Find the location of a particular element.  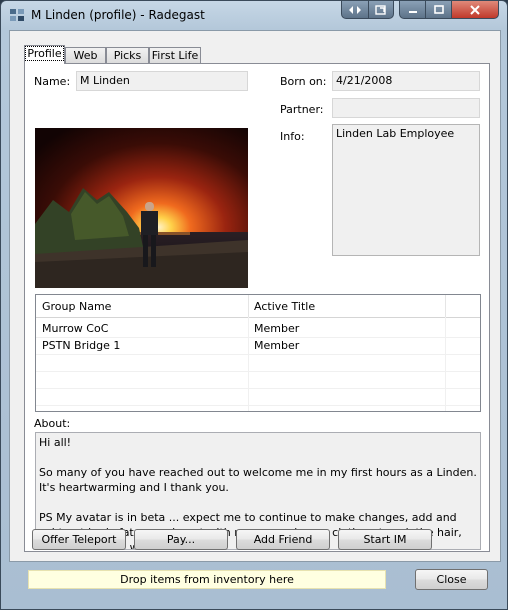

maximize-icon is located at coordinates (438, 10).